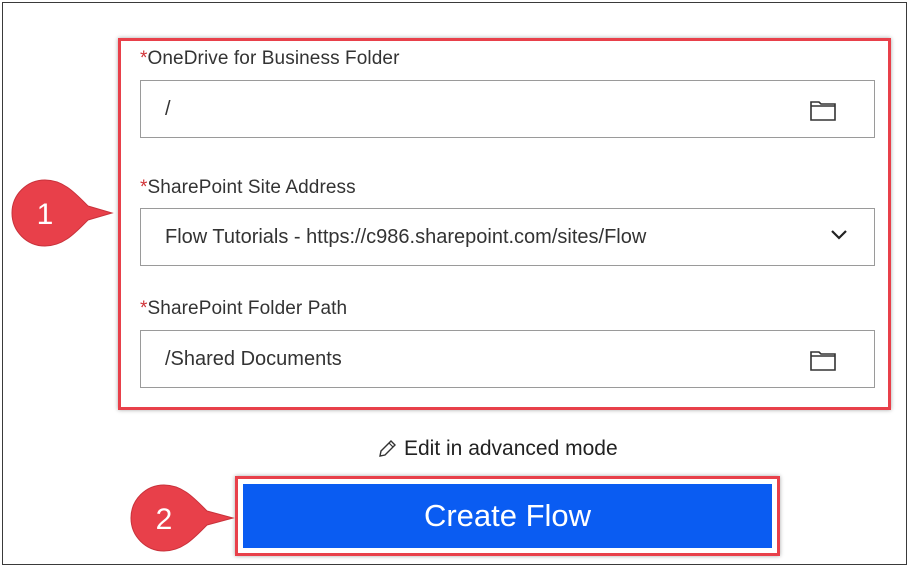  I want to click on annotation-highlight-button: Create Flow, so click(507, 516).